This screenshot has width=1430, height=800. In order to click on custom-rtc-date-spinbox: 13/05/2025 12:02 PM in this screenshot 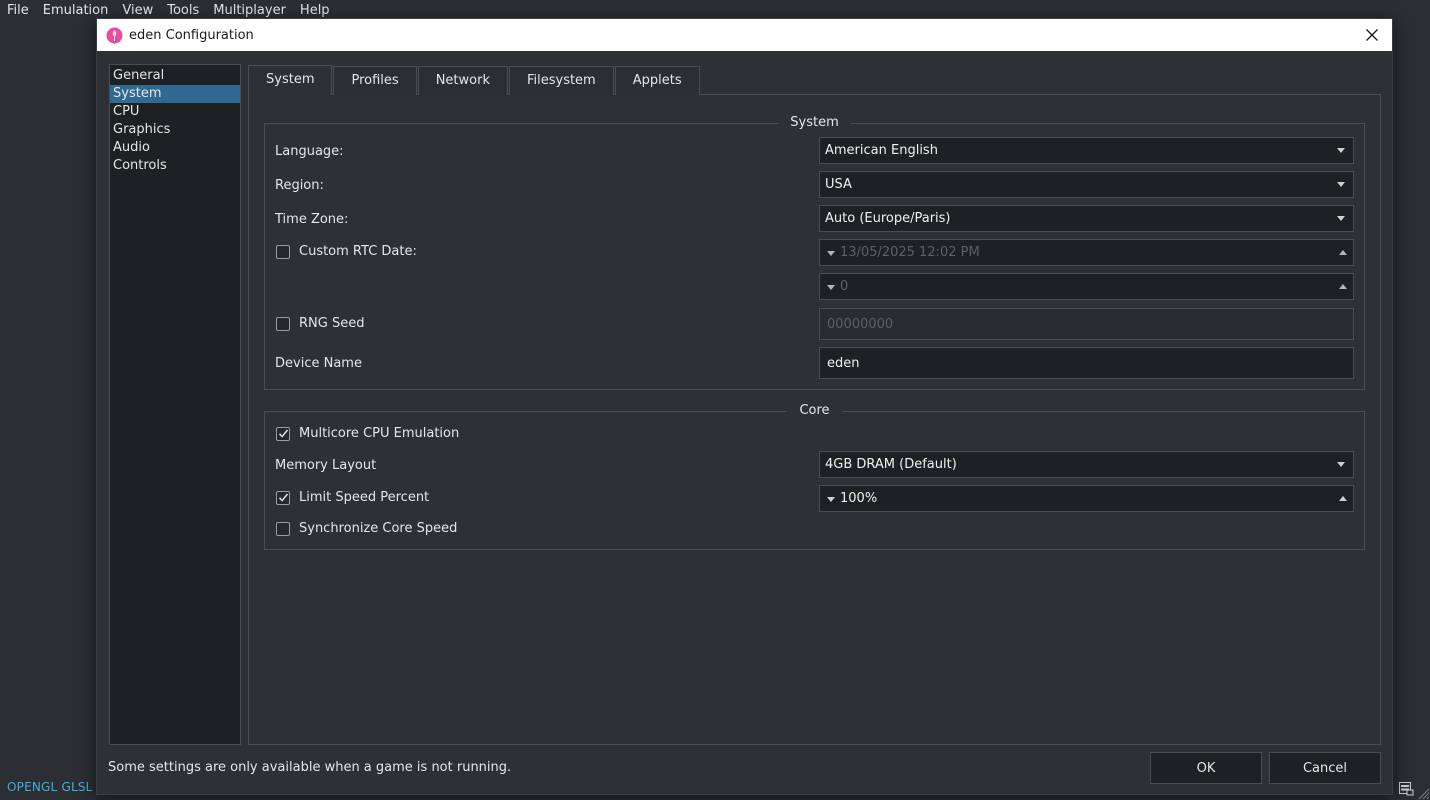, I will do `click(1086, 252)`.